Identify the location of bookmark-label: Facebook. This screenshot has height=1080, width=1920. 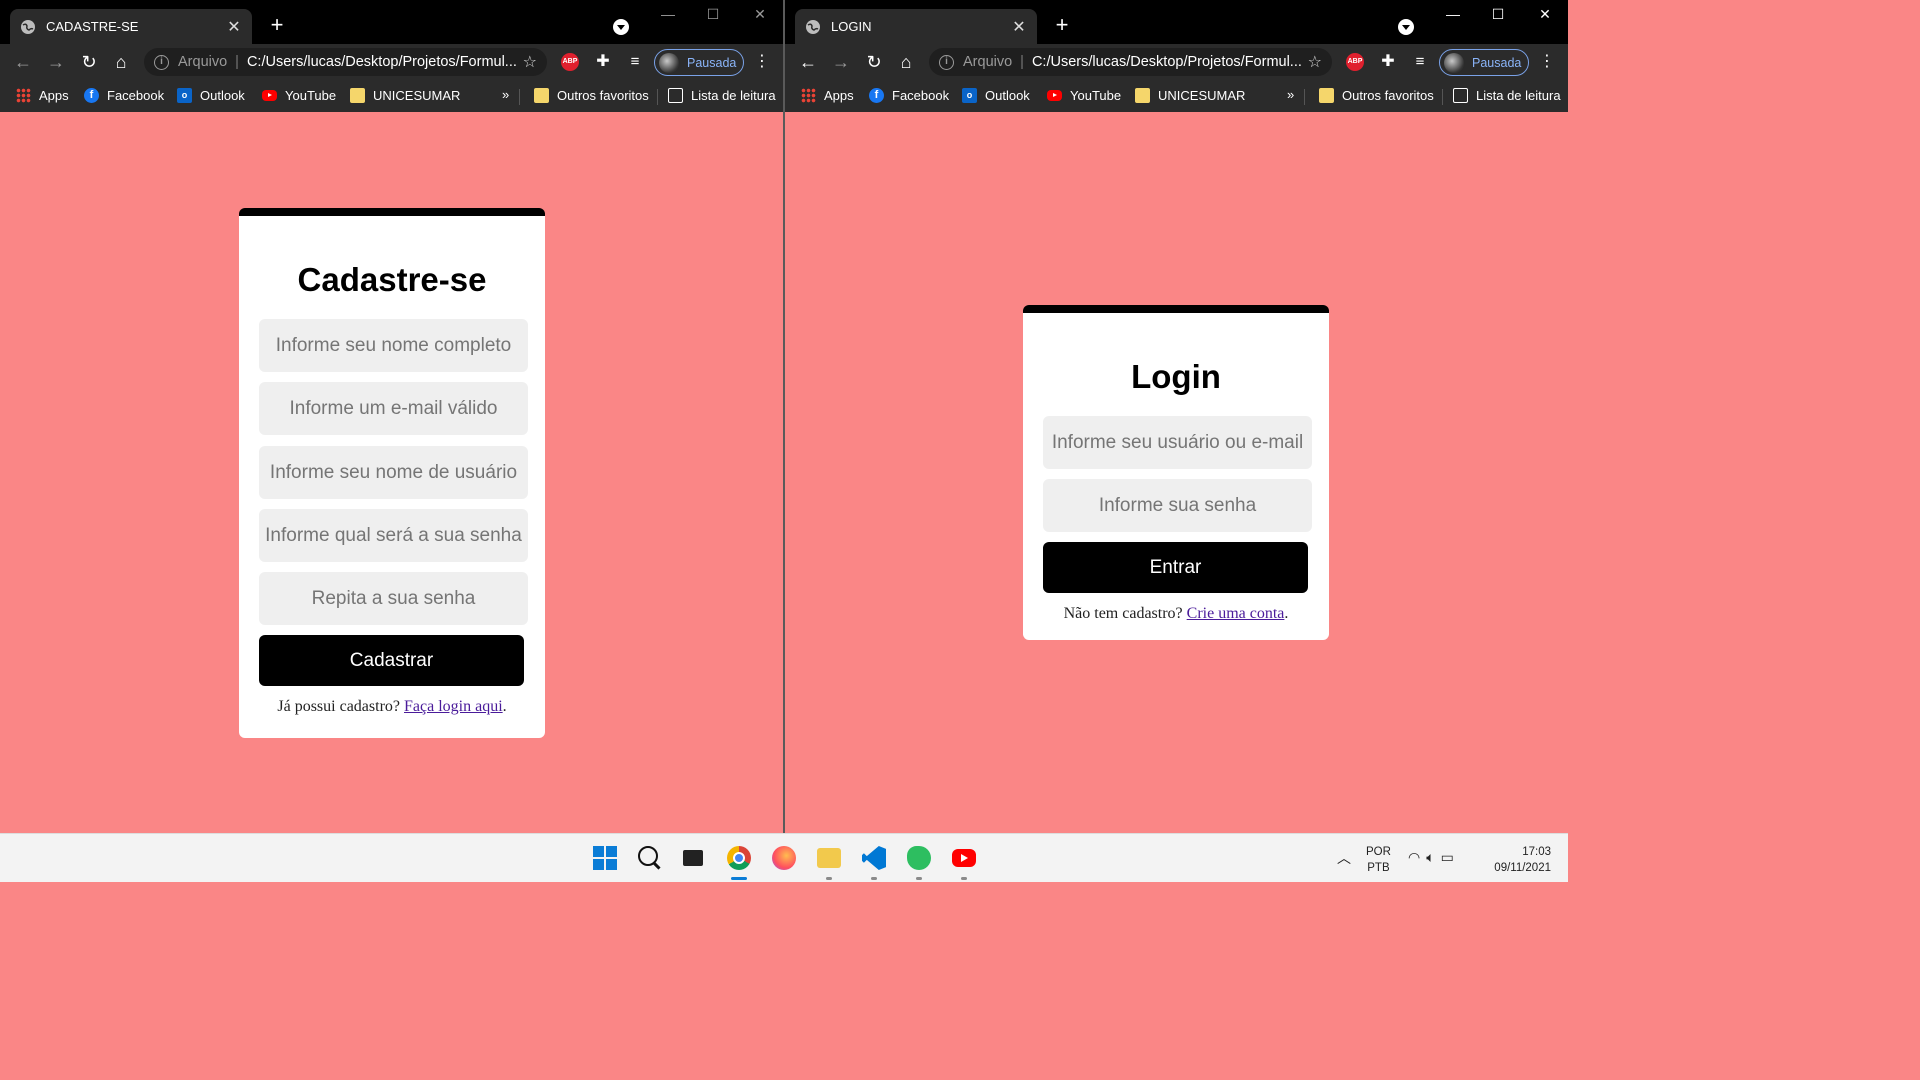
(921, 95).